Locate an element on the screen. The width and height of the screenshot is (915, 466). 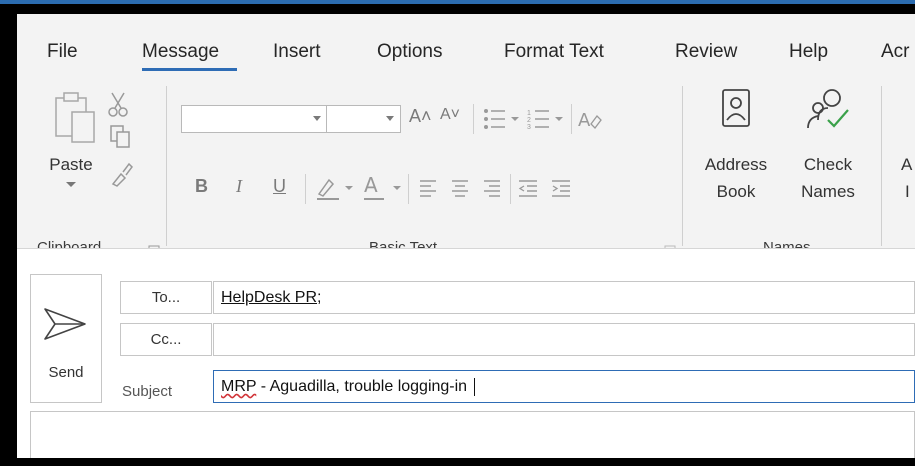
subject-field: MRP - Aguadilla, trouble logging-in is located at coordinates (564, 386).